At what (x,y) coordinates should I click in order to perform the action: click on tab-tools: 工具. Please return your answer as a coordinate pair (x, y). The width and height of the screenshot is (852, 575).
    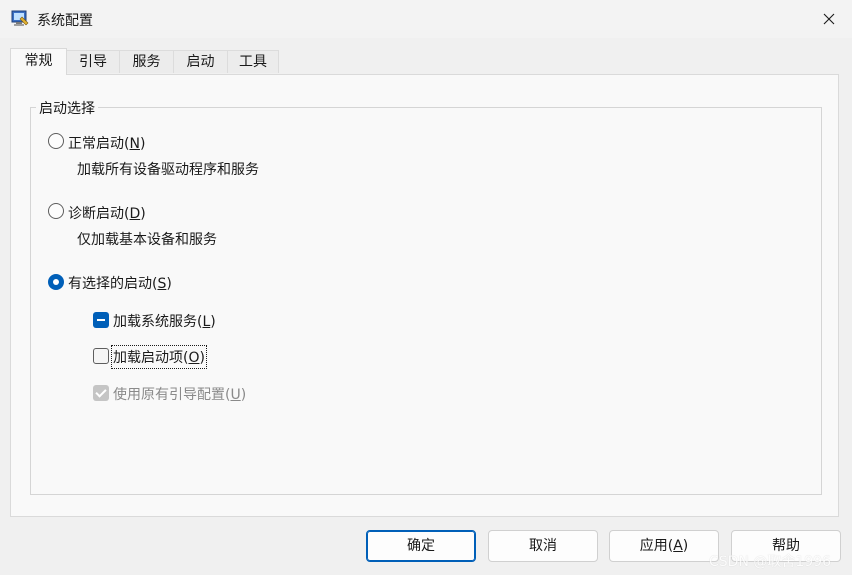
    Looking at the image, I should click on (253, 61).